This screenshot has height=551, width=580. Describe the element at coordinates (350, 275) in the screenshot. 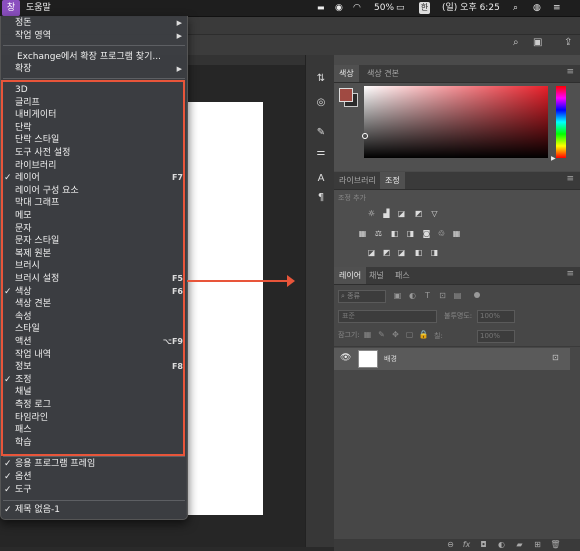

I see `tab-layers: 레이어` at that location.